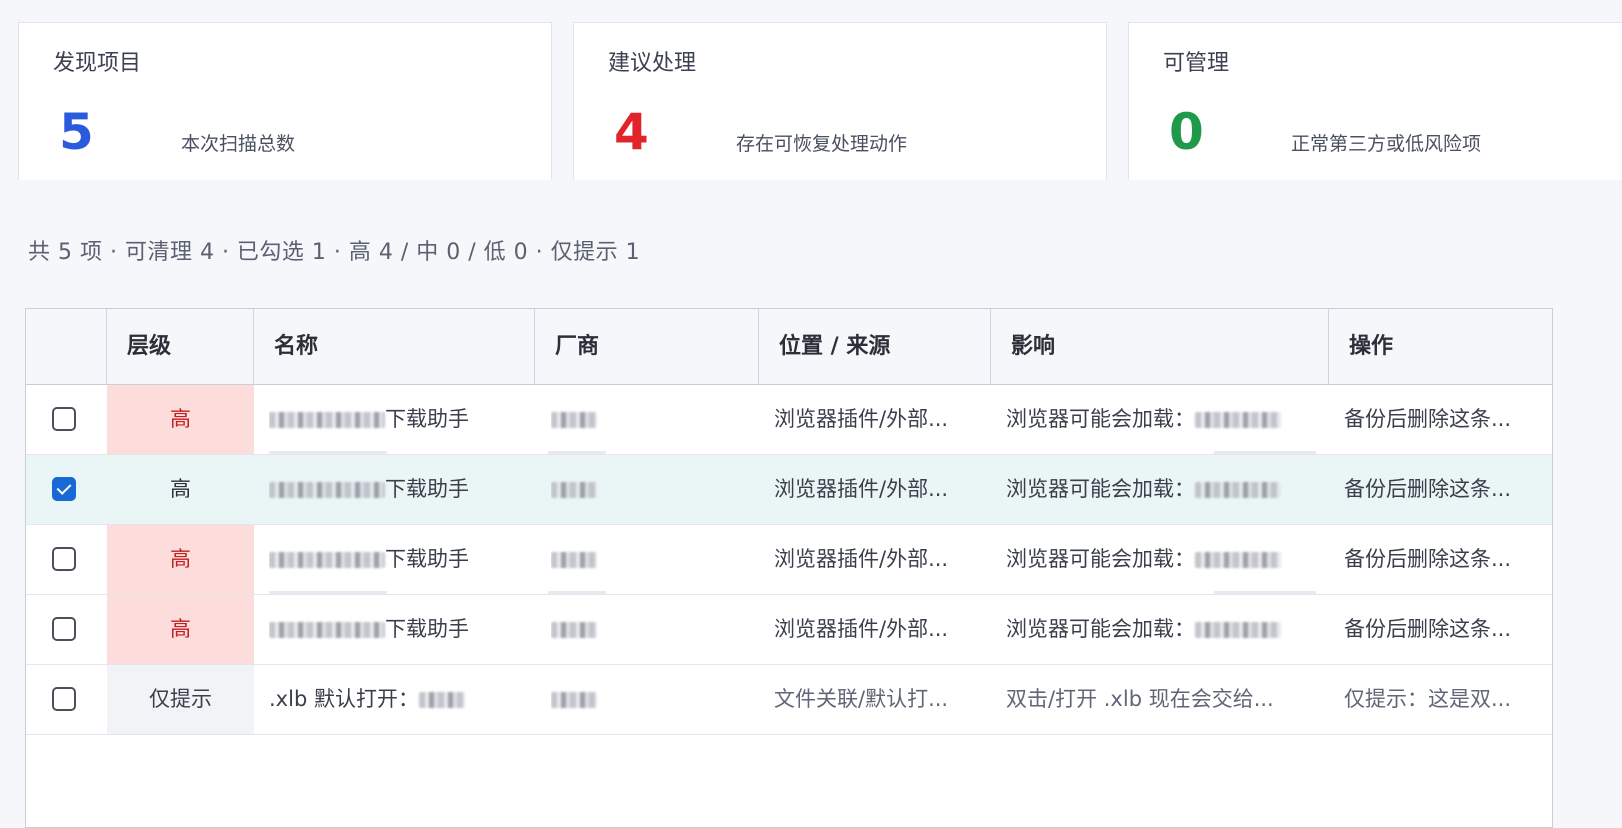  Describe the element at coordinates (1186, 132) in the screenshot. I see `stat-card-number: 0` at that location.